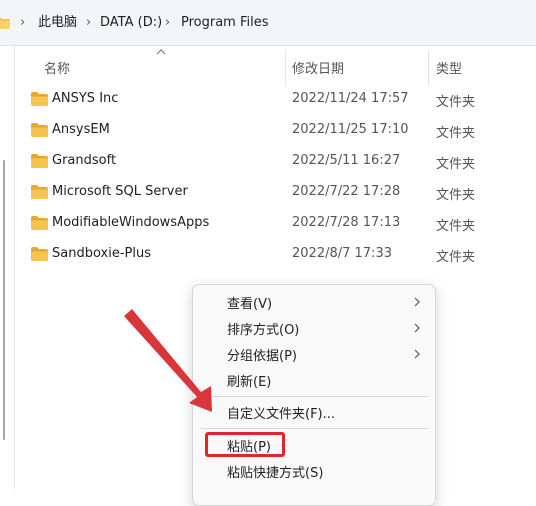 This screenshot has width=536, height=506. I want to click on file-name: ANSYS Inc, so click(85, 98).